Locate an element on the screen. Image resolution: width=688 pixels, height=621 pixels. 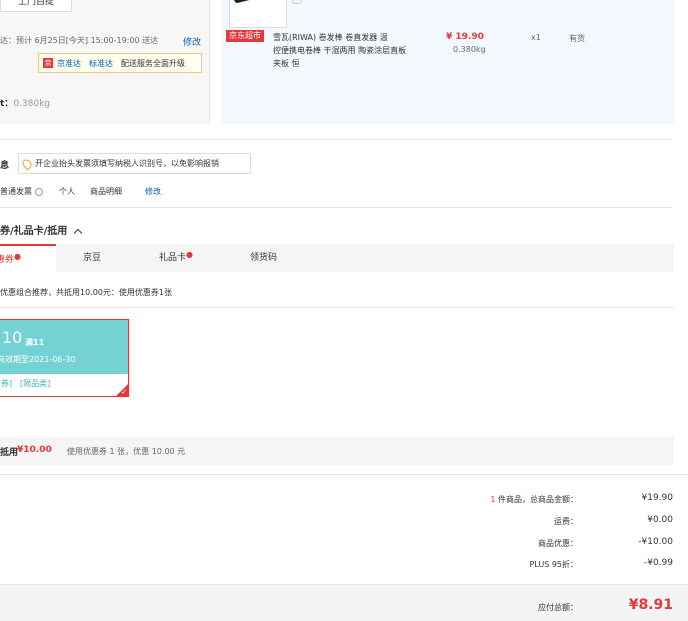
invoice-type-text: 普通发票 is located at coordinates (16, 191).